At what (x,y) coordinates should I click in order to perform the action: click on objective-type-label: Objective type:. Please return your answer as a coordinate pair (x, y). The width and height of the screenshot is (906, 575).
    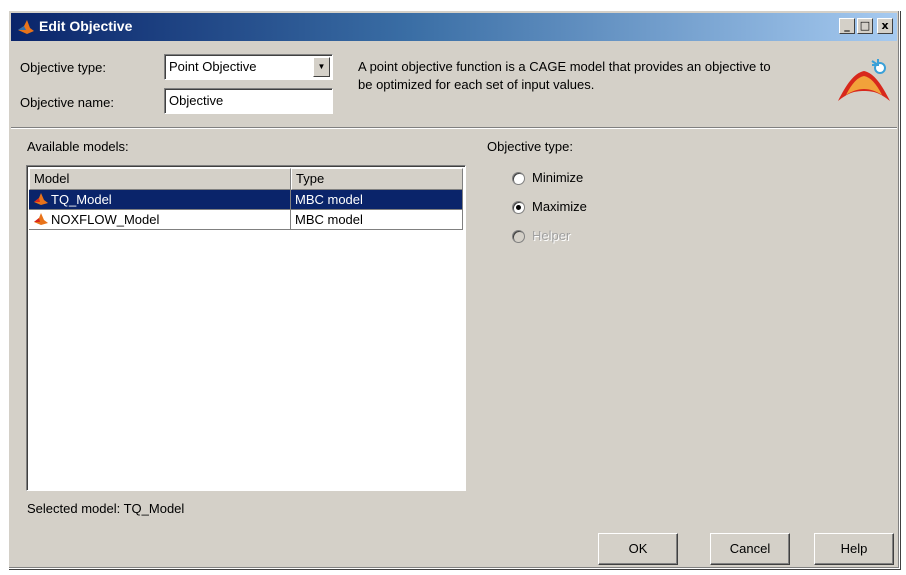
    Looking at the image, I should click on (63, 67).